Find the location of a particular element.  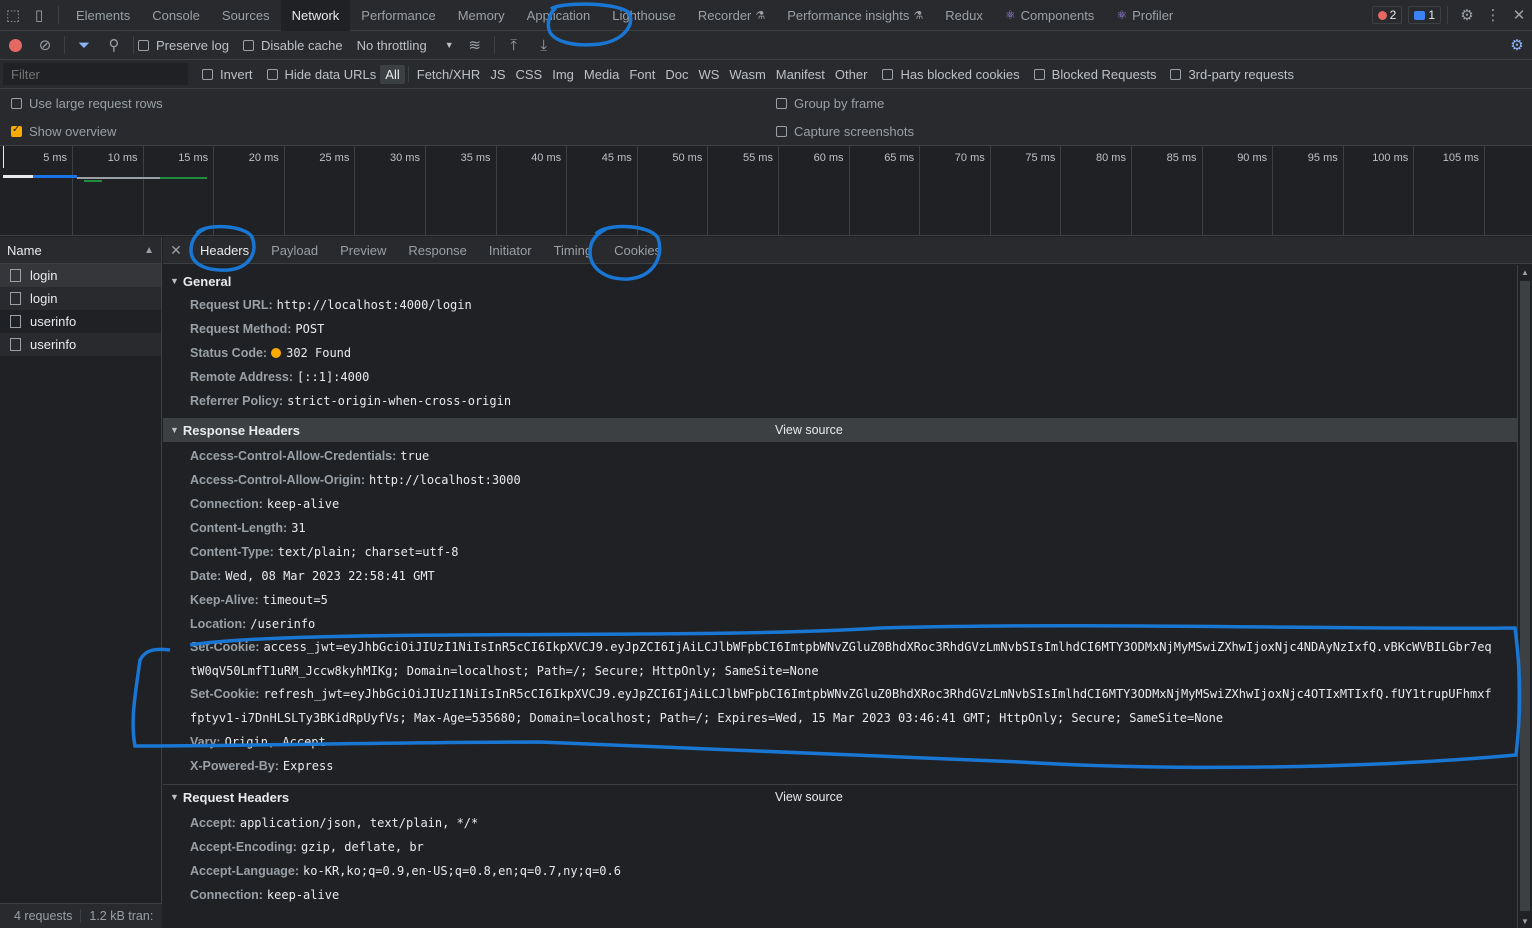

tab-performance-insights: Performance insights ⚗ is located at coordinates (855, 15).